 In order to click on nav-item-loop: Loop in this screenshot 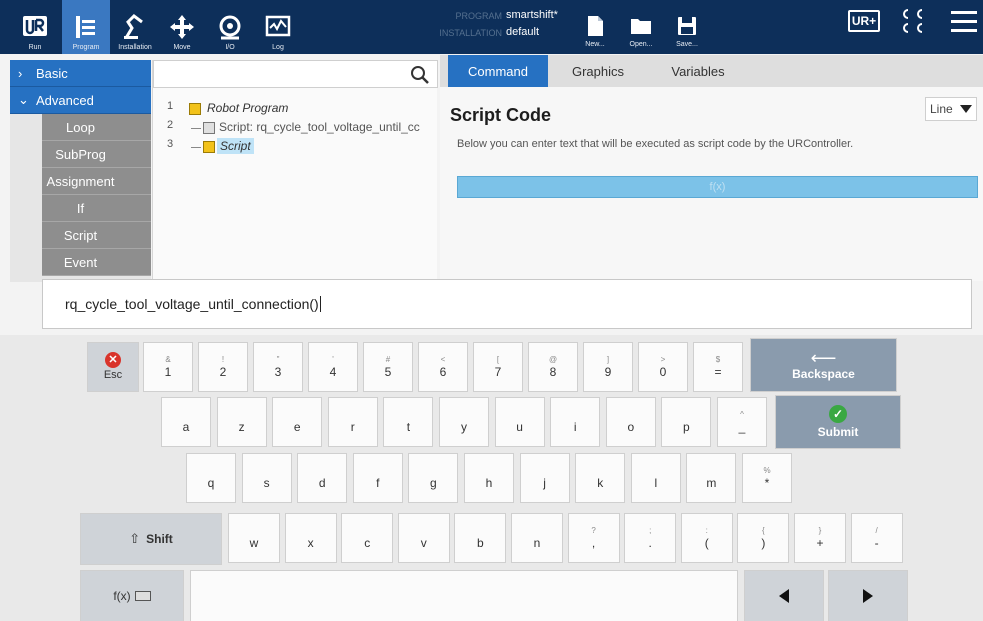, I will do `click(96, 127)`.